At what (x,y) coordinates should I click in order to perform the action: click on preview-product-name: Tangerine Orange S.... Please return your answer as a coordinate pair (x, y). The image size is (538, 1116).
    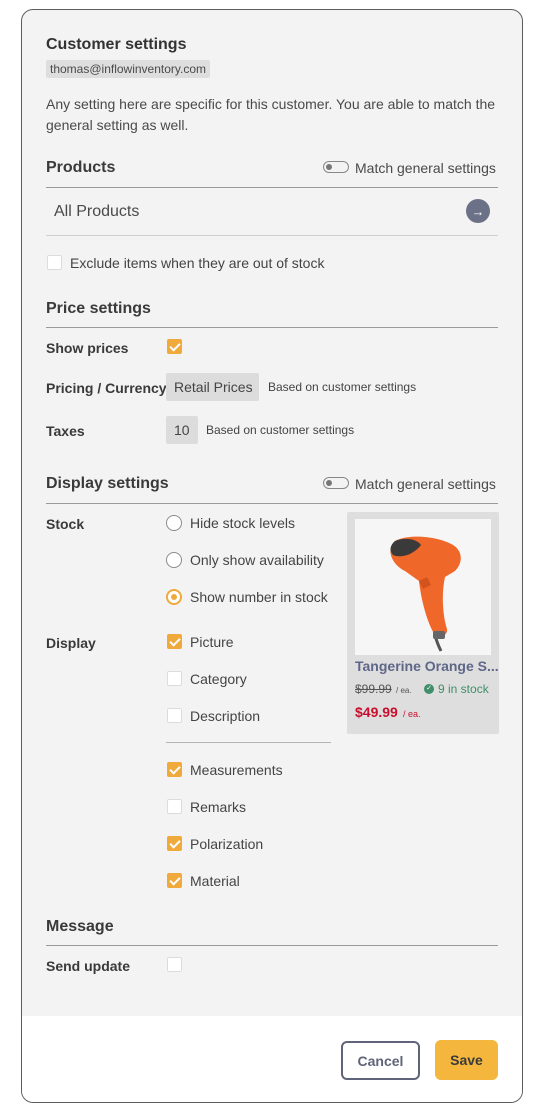
    Looking at the image, I should click on (427, 666).